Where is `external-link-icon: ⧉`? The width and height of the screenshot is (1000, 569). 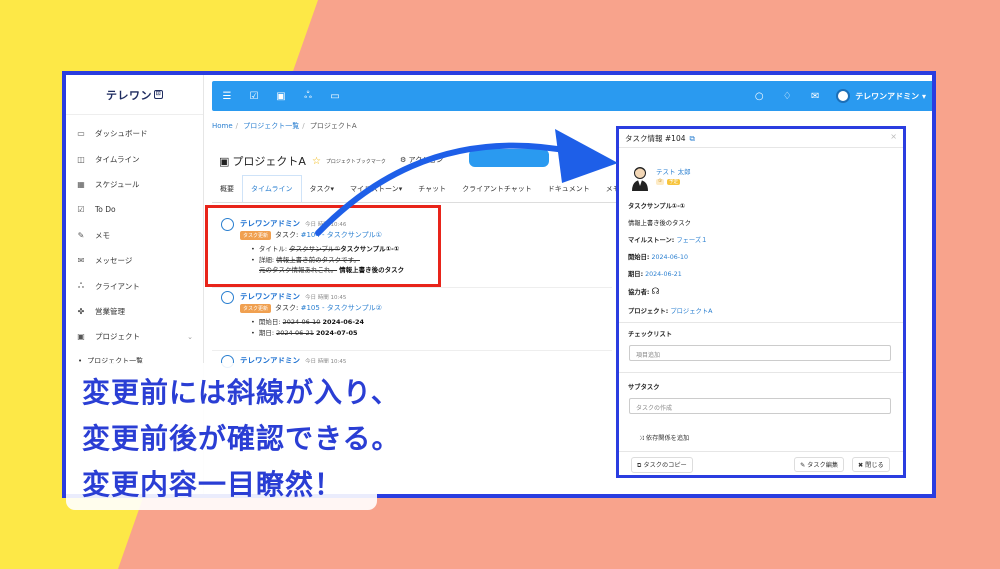
external-link-icon: ⧉ is located at coordinates (691, 138).